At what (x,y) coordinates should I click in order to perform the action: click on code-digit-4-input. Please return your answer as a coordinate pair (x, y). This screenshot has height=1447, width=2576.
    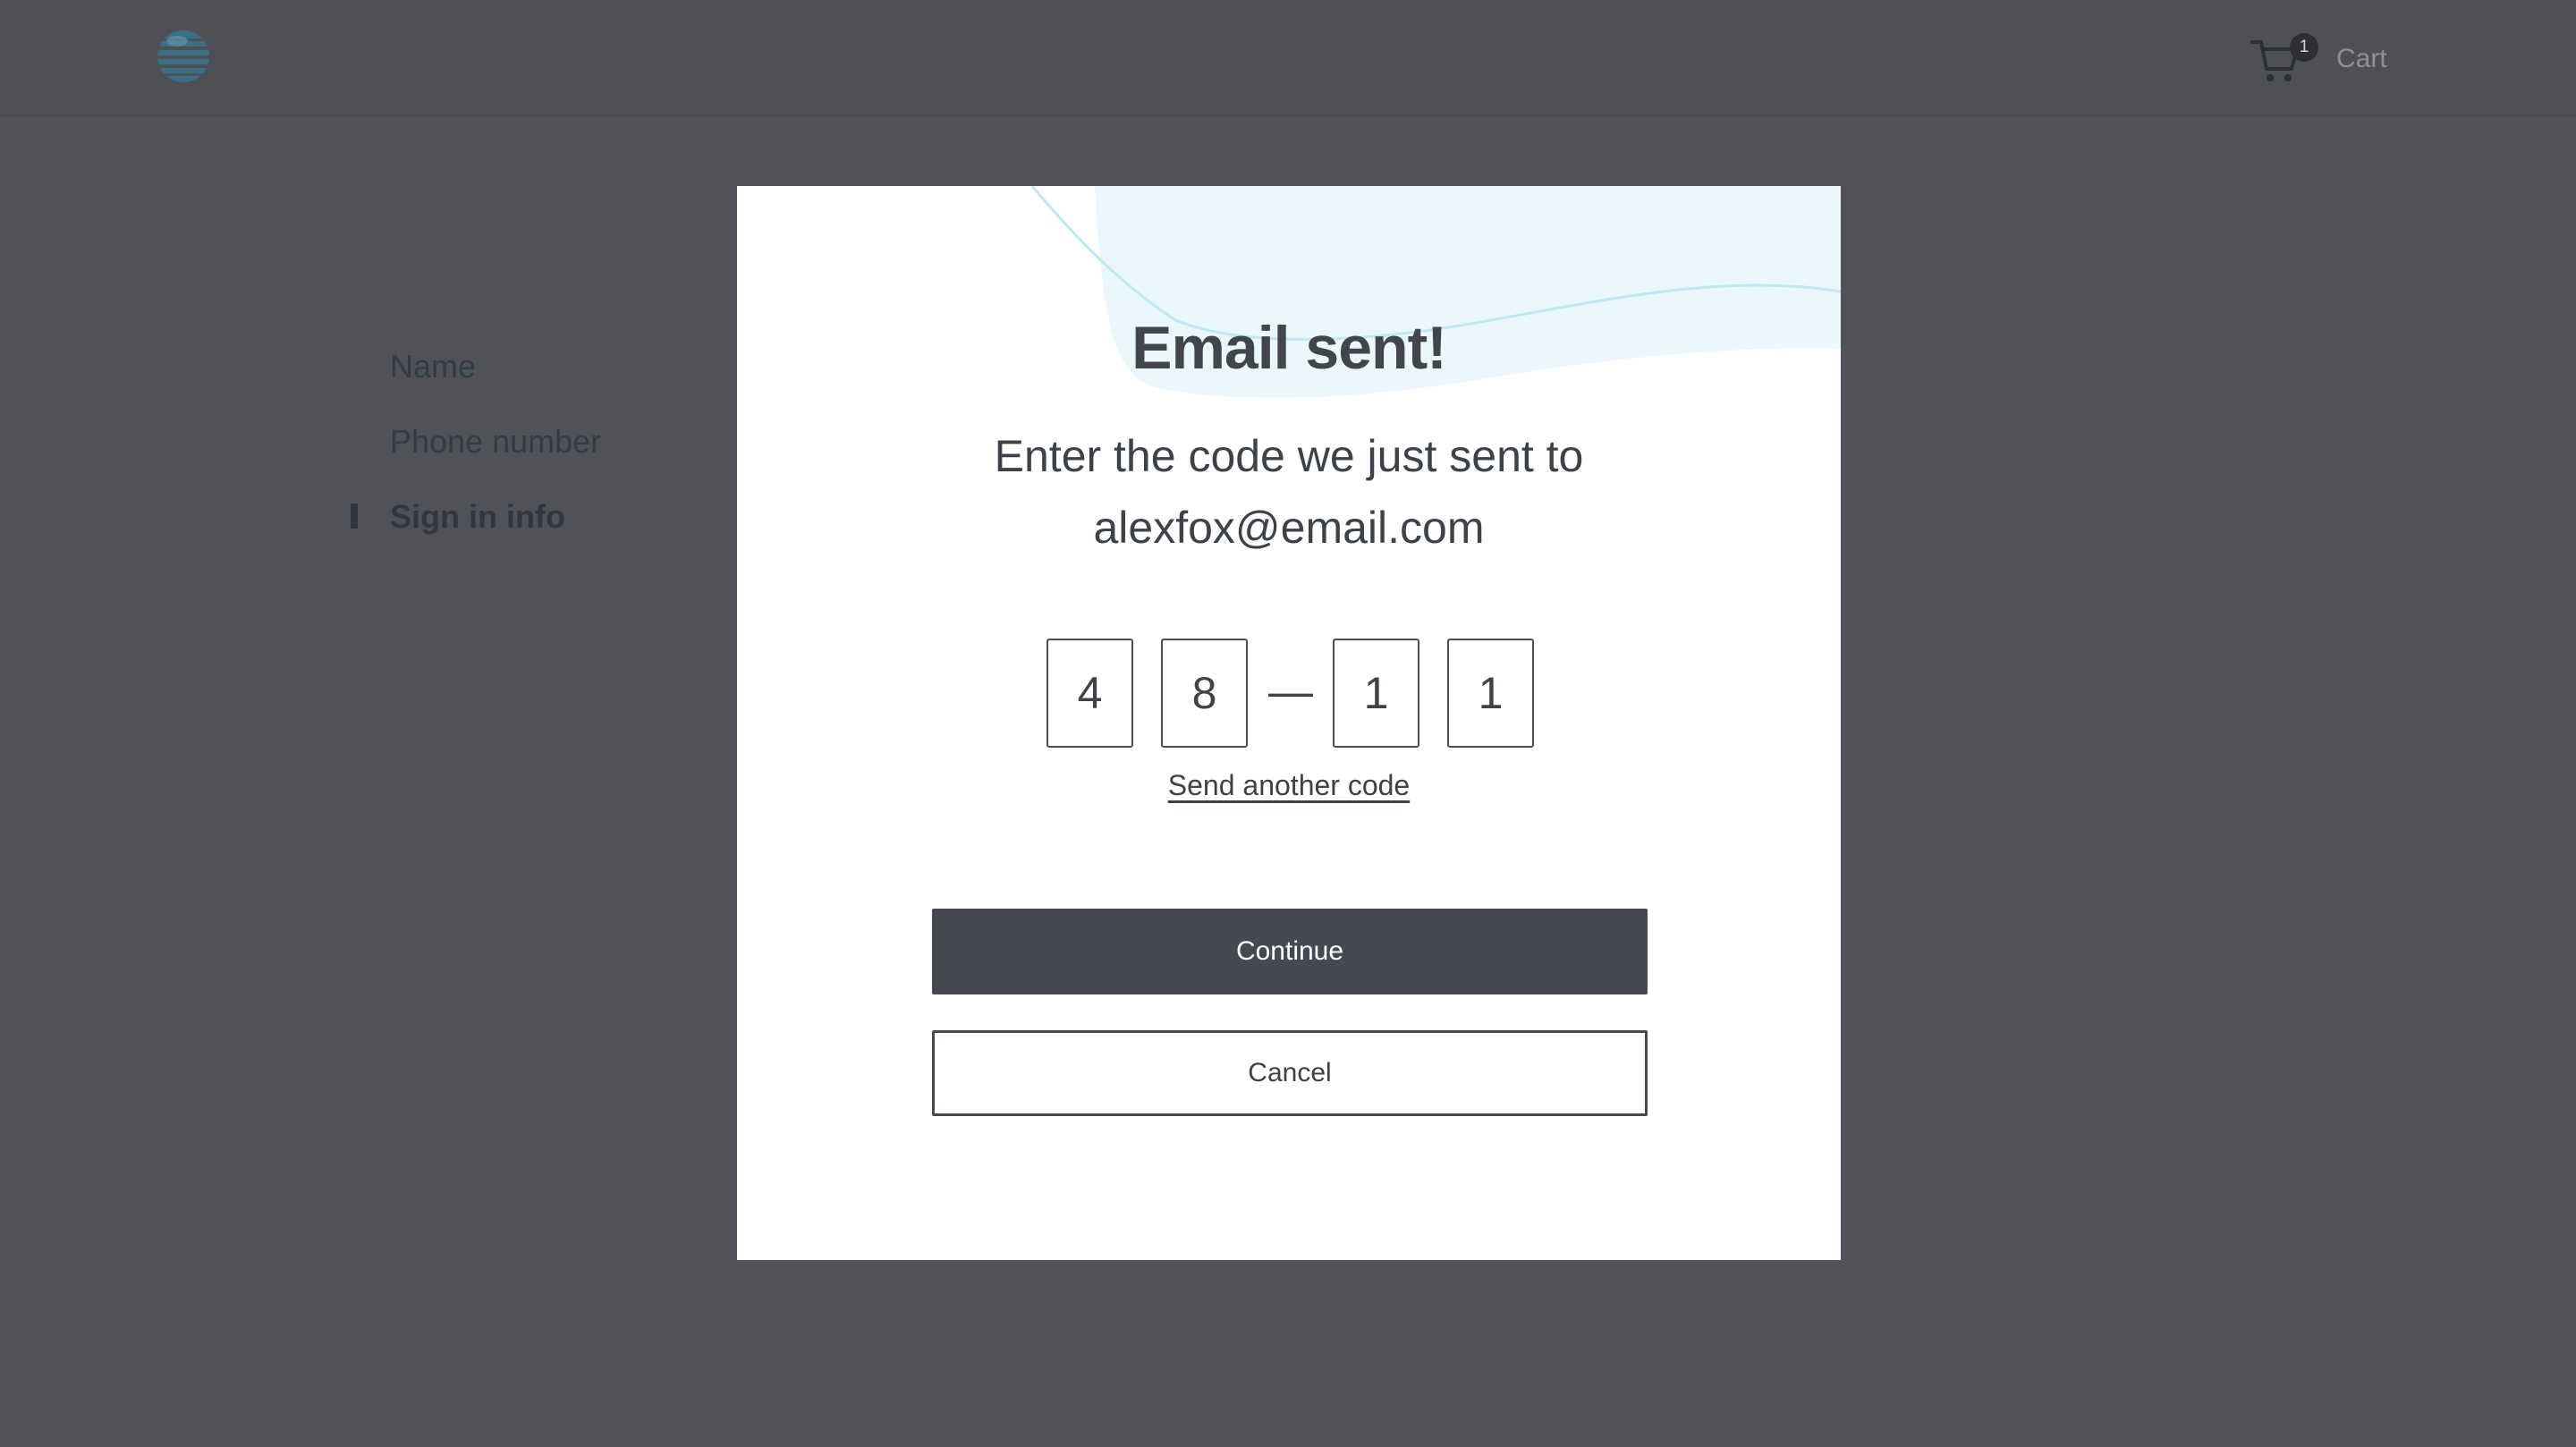
    Looking at the image, I should click on (1490, 693).